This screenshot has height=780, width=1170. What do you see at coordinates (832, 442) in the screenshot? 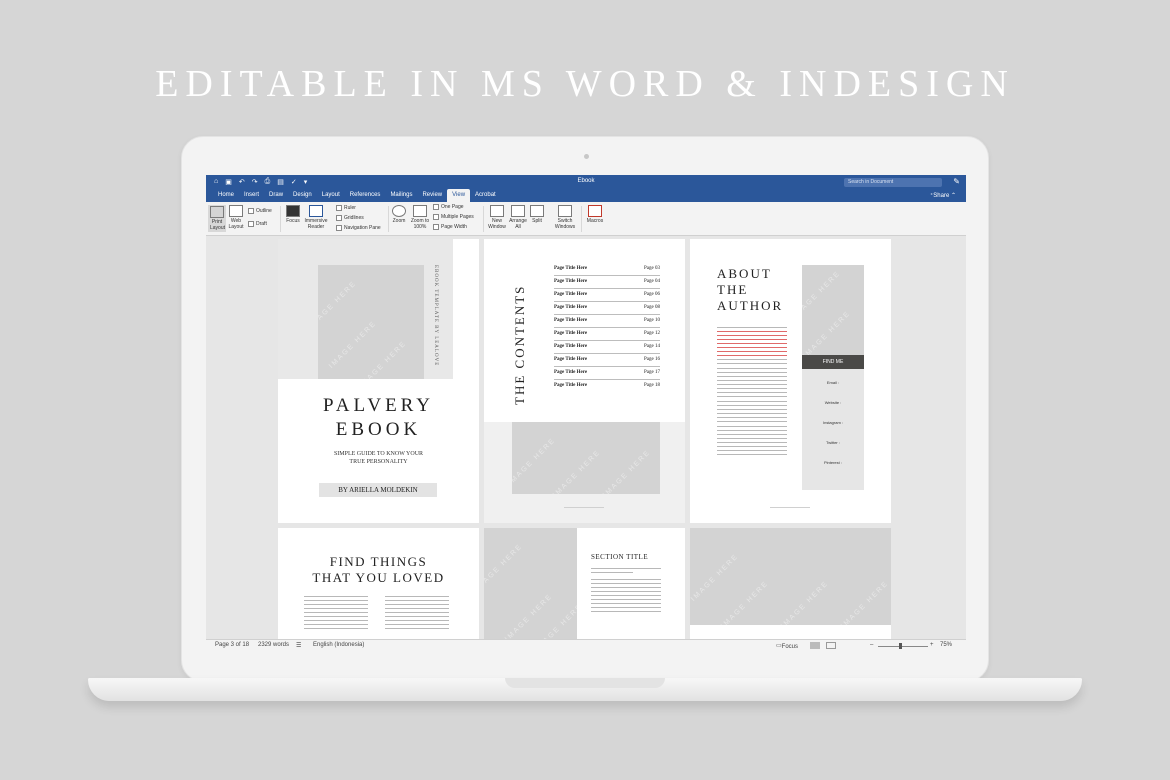
I see `contact-twitter-label: Twitter :` at bounding box center [832, 442].